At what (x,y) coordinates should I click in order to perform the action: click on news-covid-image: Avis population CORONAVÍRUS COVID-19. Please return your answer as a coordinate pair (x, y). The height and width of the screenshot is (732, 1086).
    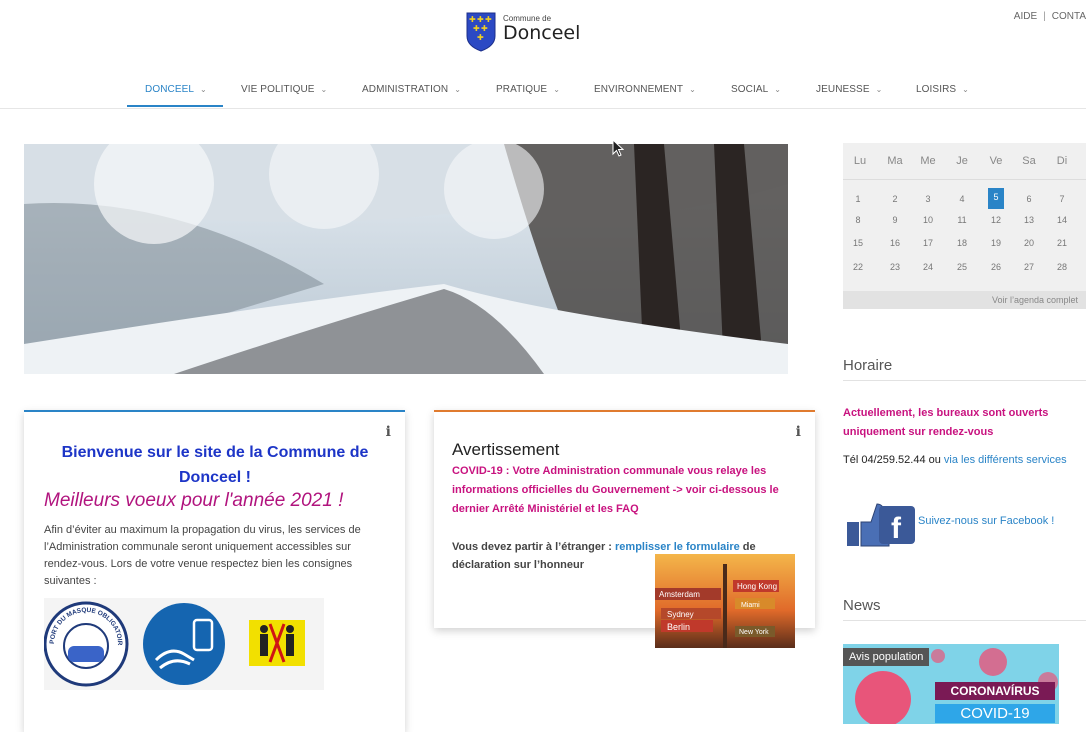
    Looking at the image, I should click on (951, 684).